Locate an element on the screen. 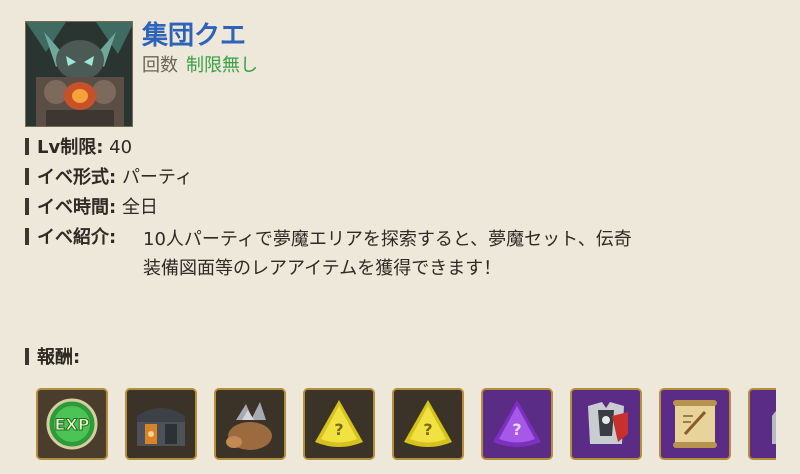  purple-mystery-gem-icon: ? is located at coordinates (517, 424).